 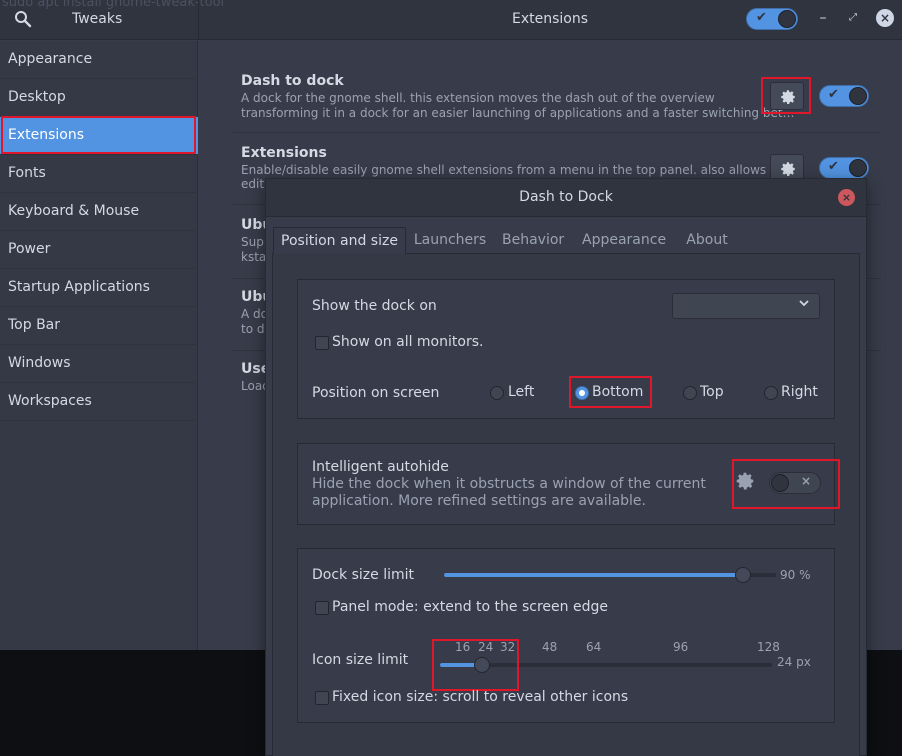 What do you see at coordinates (99, 326) in the screenshot?
I see `sidebar-item-top-bar: Top Bar` at bounding box center [99, 326].